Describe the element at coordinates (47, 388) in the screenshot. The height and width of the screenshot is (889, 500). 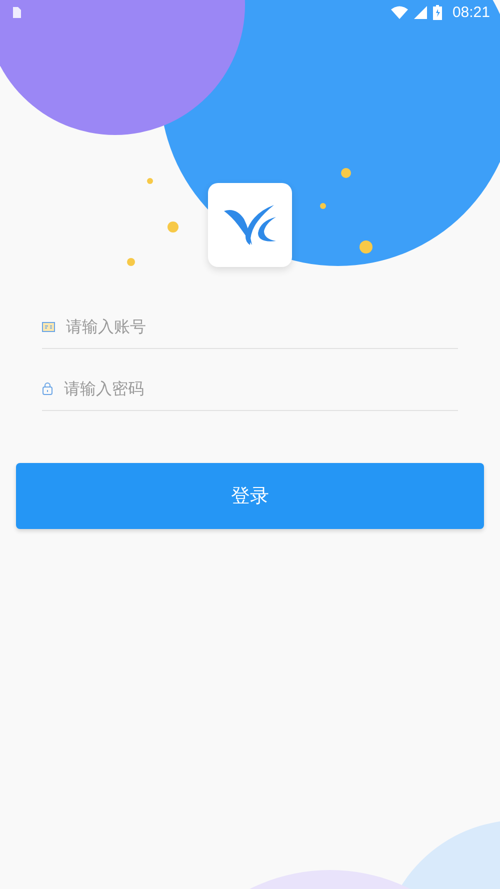
I see `lock-icon` at that location.